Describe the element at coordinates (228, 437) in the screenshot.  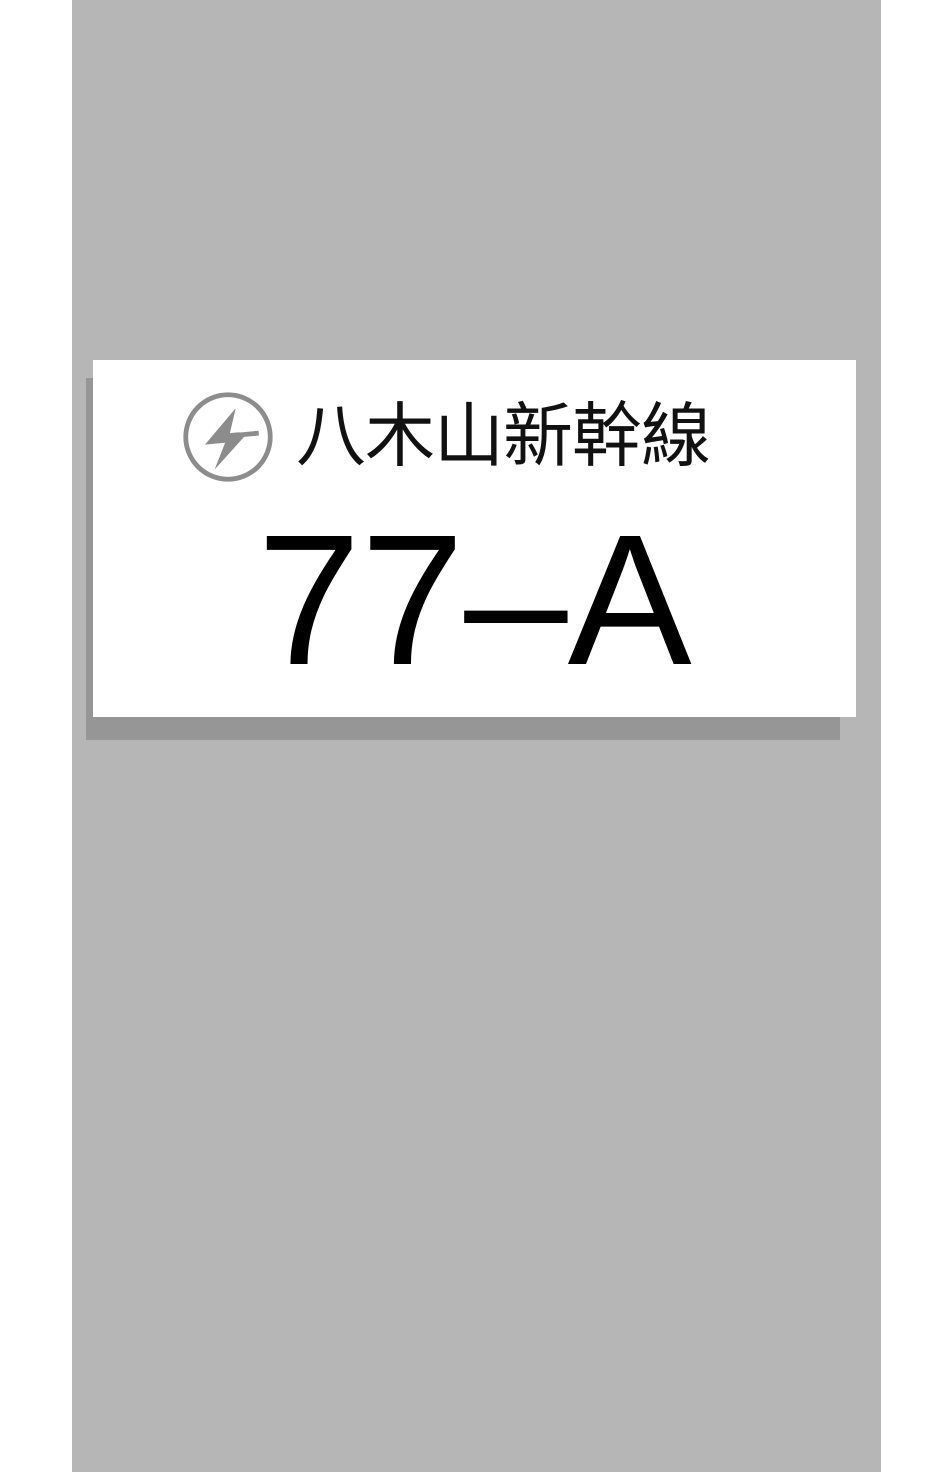
I see `lightning-circle-icon` at that location.